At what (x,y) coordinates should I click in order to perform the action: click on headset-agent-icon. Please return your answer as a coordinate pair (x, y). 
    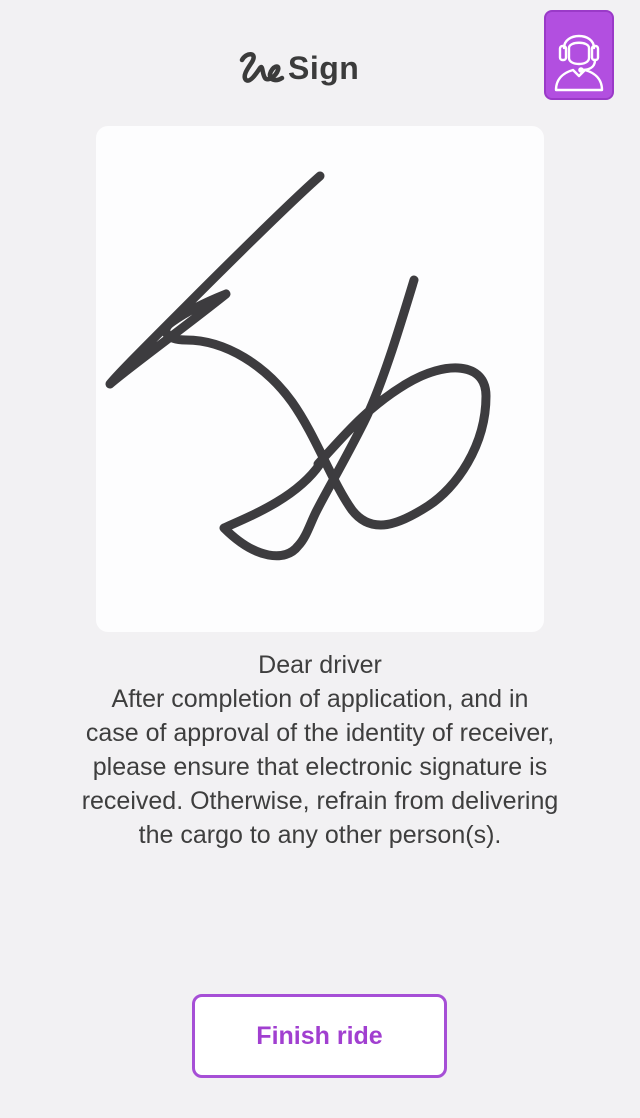
    Looking at the image, I should click on (579, 63).